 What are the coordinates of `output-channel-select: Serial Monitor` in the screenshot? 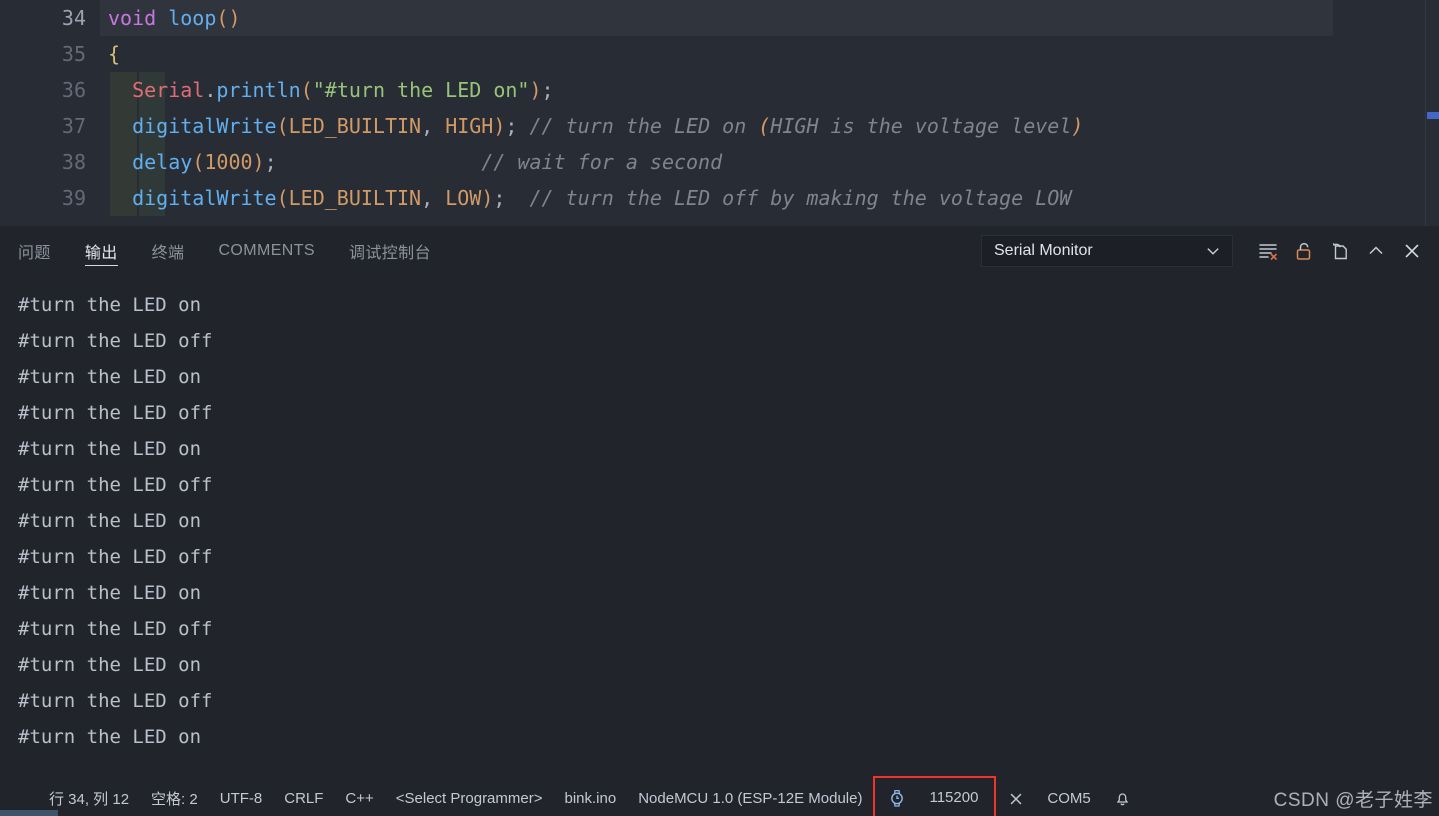 It's located at (1107, 250).